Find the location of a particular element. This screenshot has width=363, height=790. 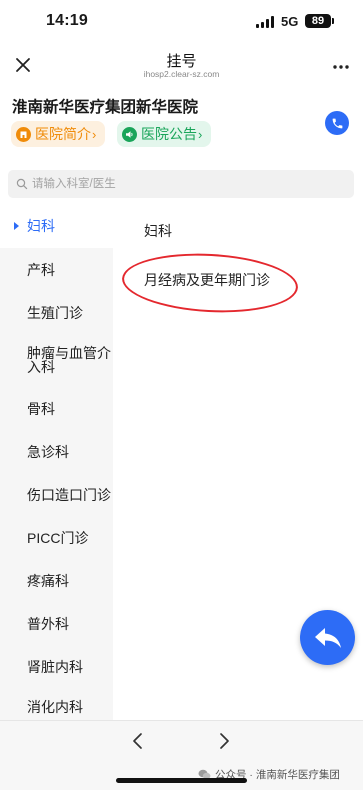

sidebar-item-pain: 疼痛科 is located at coordinates (56, 580).